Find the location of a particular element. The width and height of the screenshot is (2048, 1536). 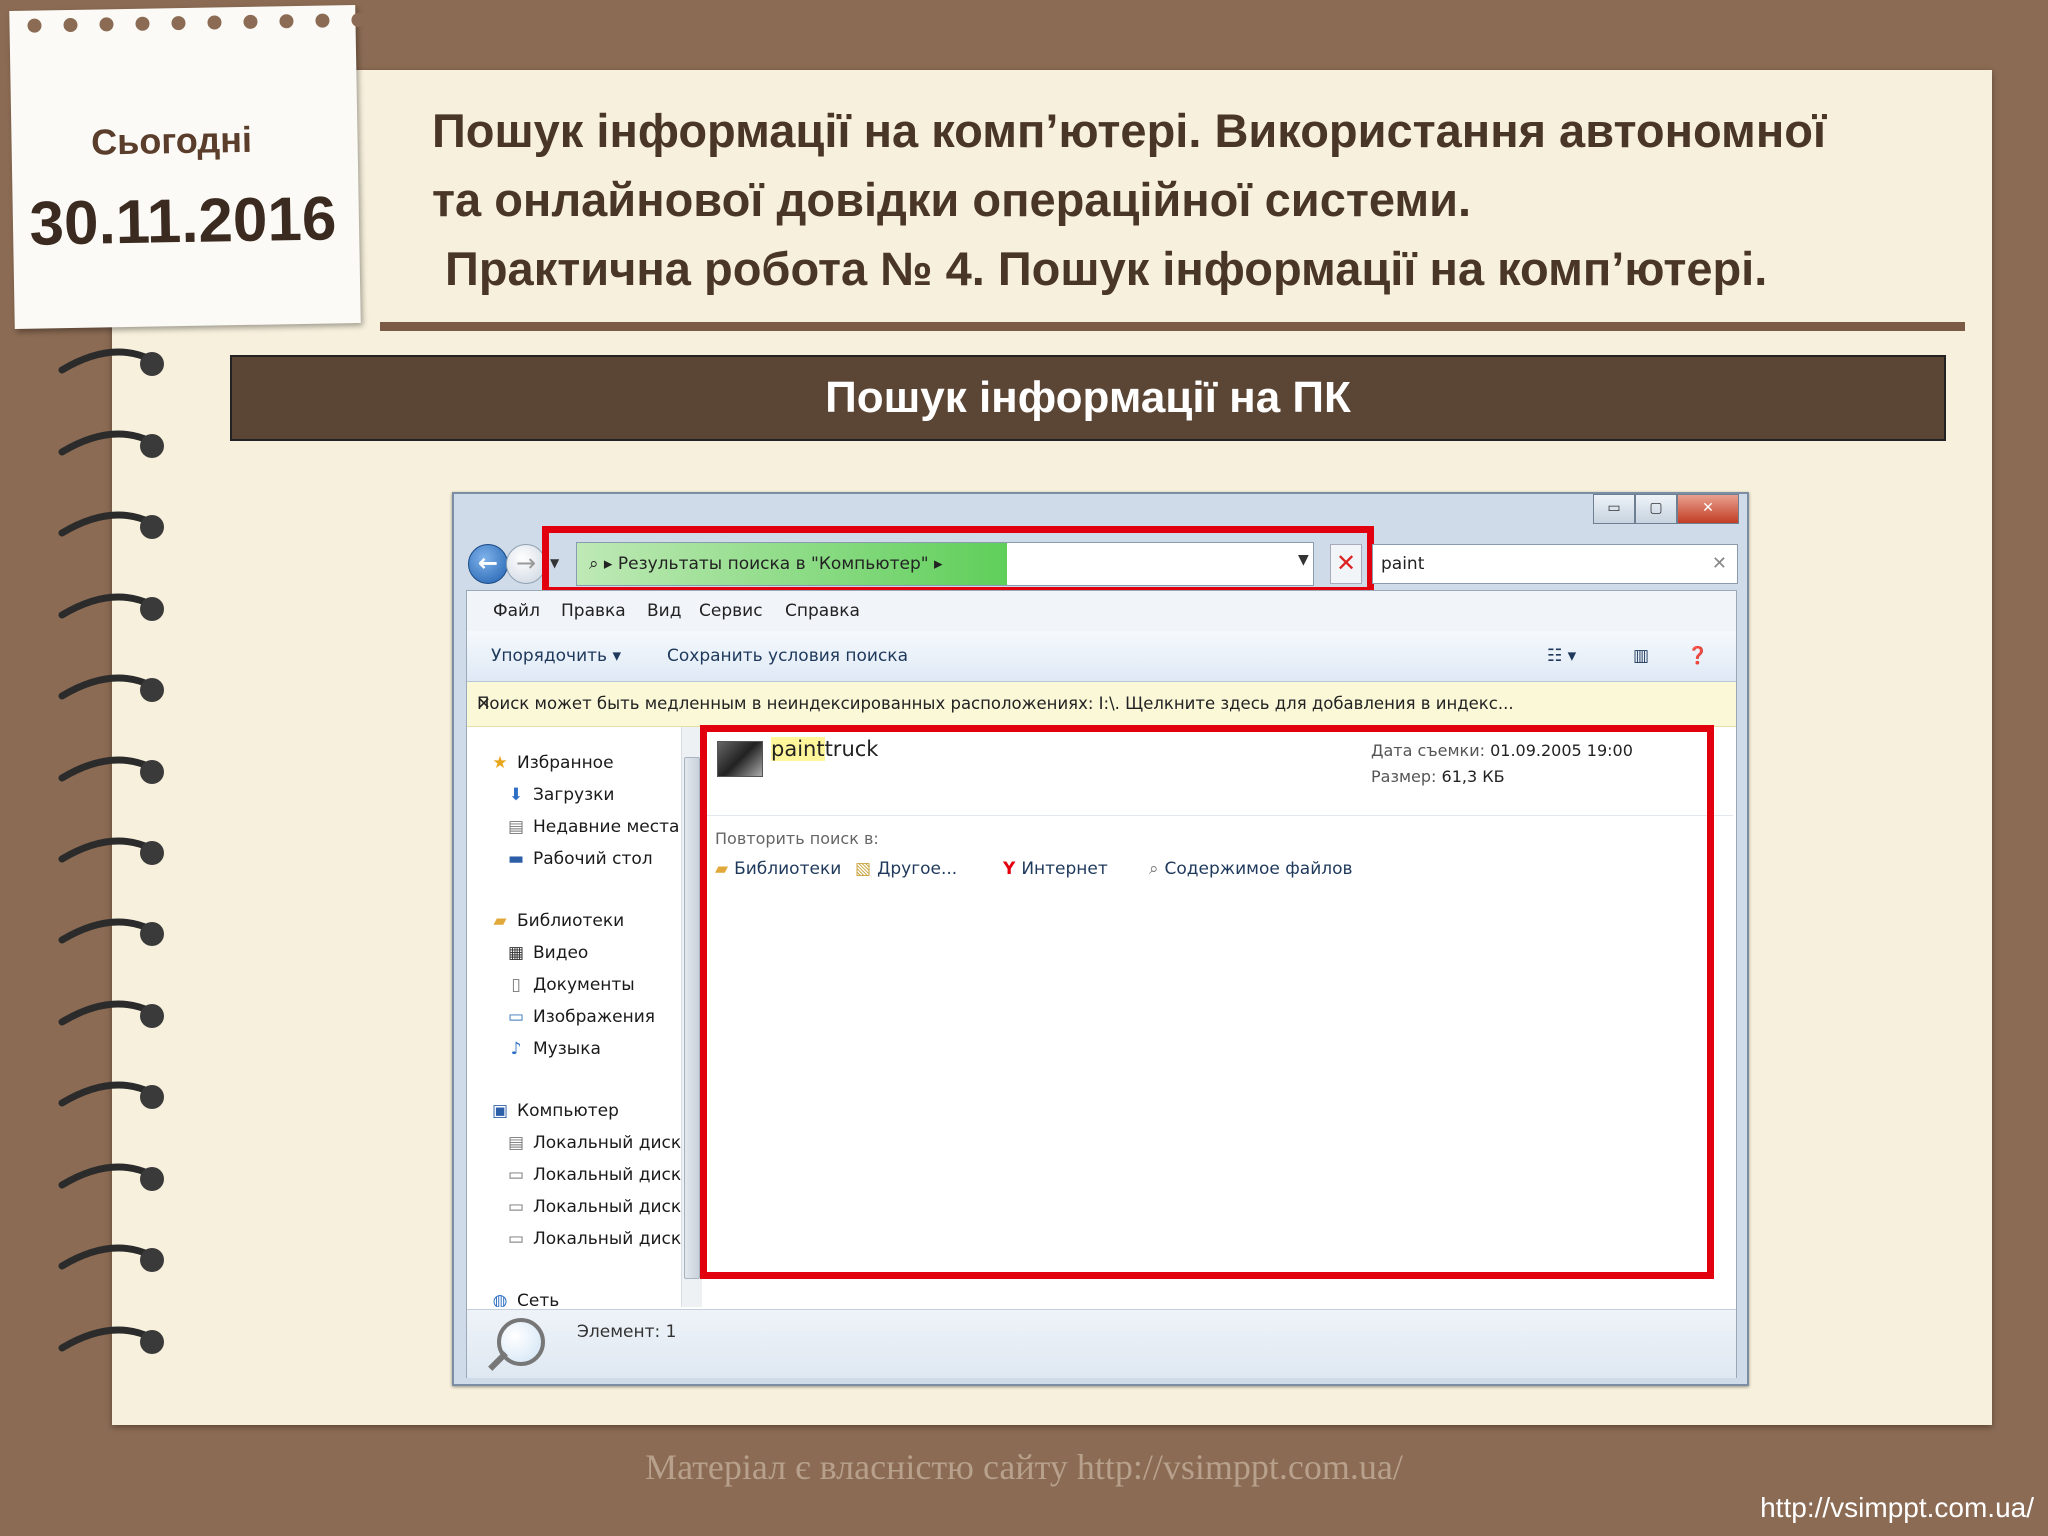

status-text: Элемент: 1 is located at coordinates (627, 1332).